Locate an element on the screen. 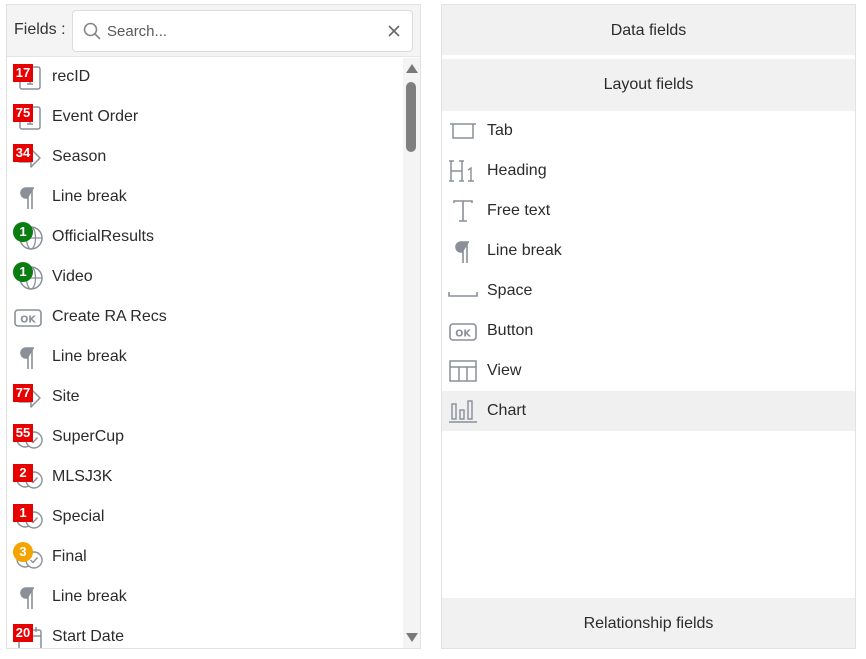  layout-item-line-break: Line break is located at coordinates (648, 251).